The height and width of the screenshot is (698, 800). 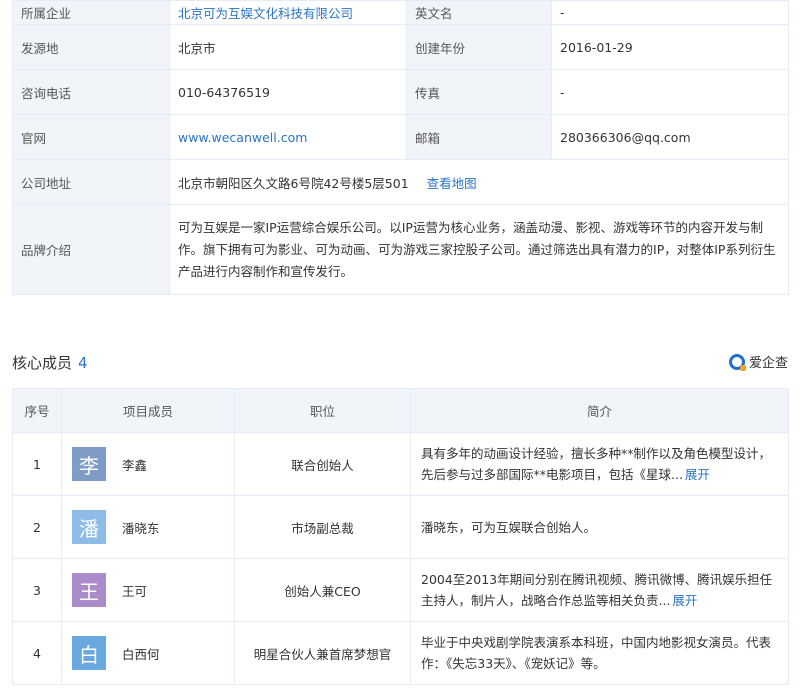 I want to click on info-row-address: 公司地址 北京市朝阳区久文路6号院42号楼5层501 查看地图, so click(x=400, y=182).